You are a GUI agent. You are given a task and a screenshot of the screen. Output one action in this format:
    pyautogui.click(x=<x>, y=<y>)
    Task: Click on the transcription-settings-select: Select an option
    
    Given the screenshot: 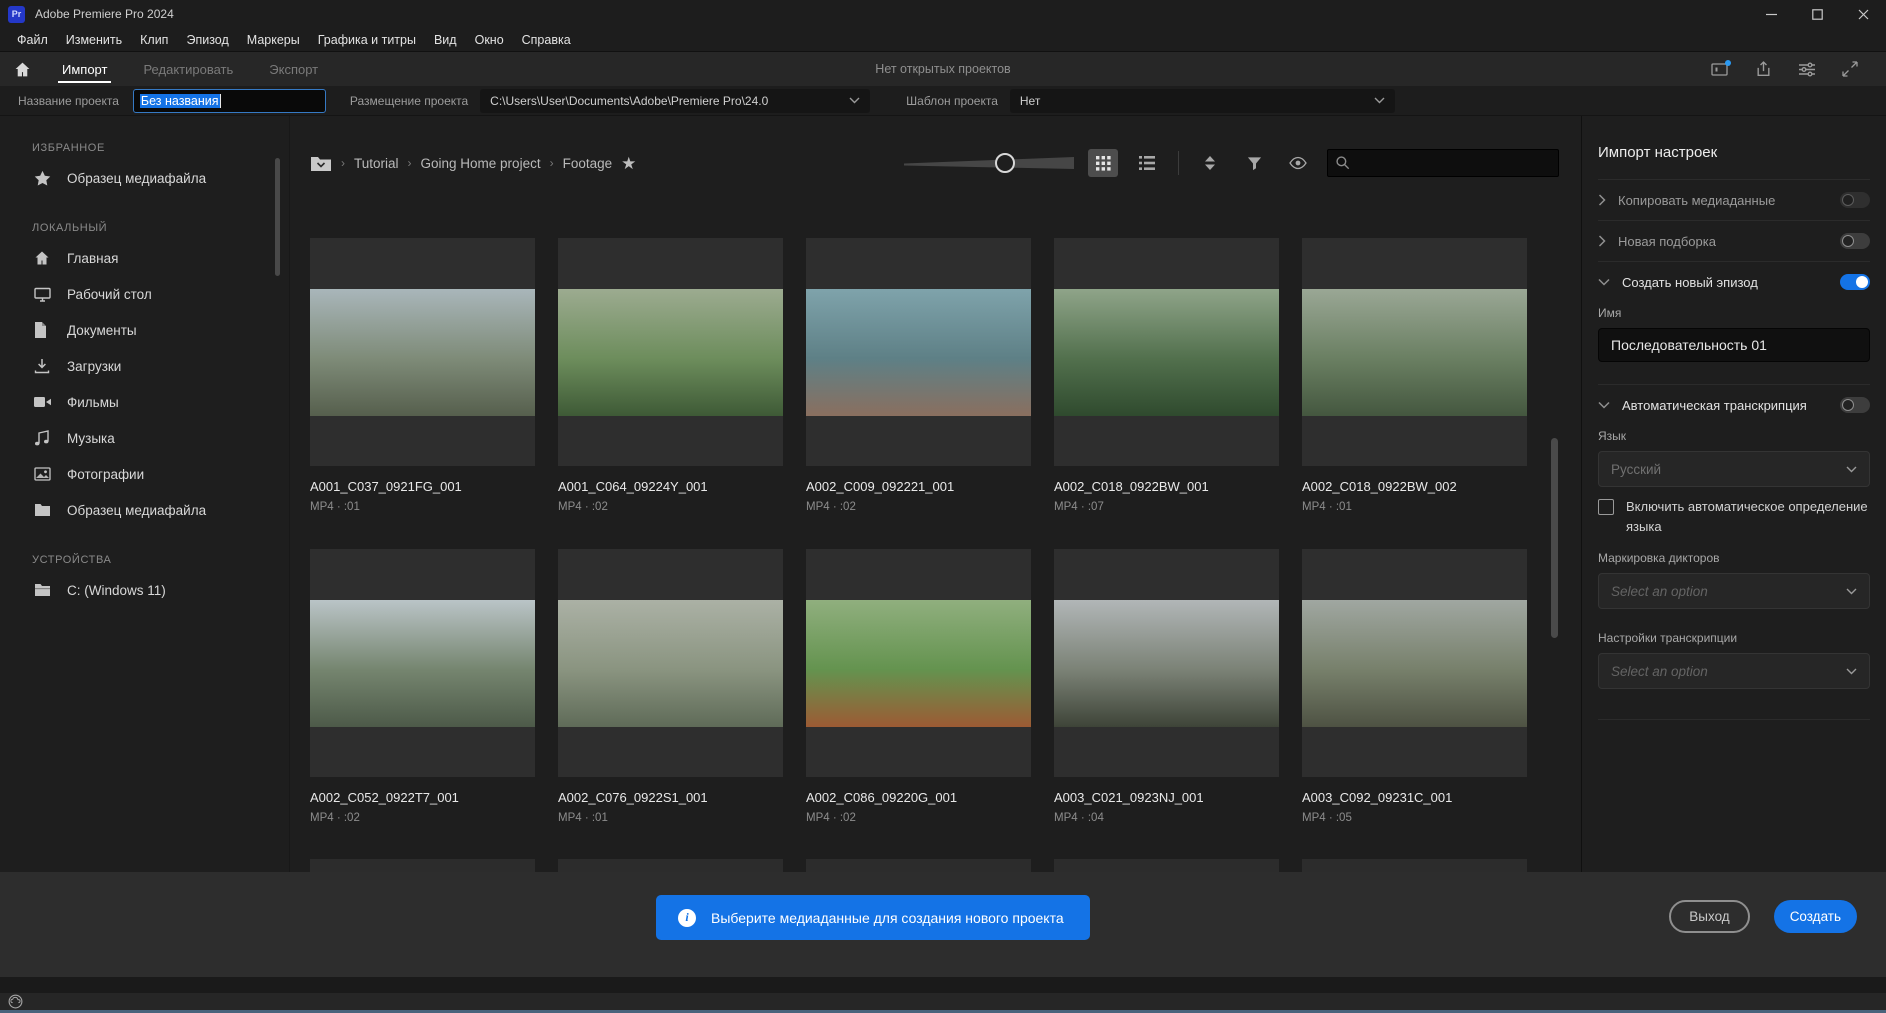 What is the action you would take?
    pyautogui.click(x=1734, y=671)
    